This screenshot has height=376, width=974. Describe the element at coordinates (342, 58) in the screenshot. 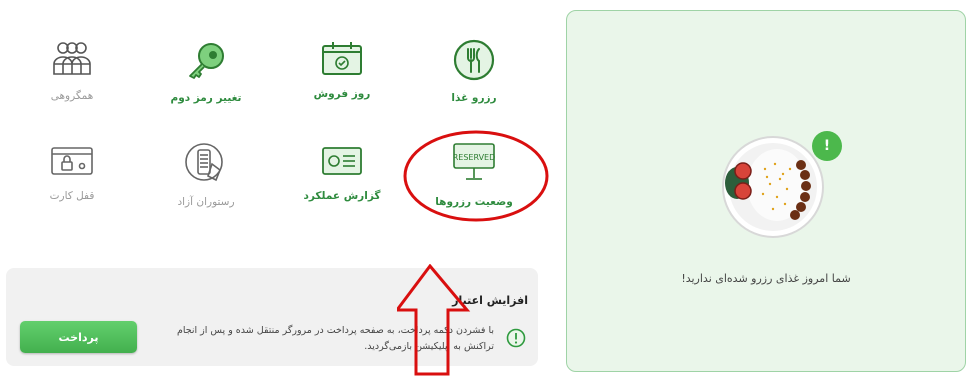

I see `calendar-check-icon` at that location.